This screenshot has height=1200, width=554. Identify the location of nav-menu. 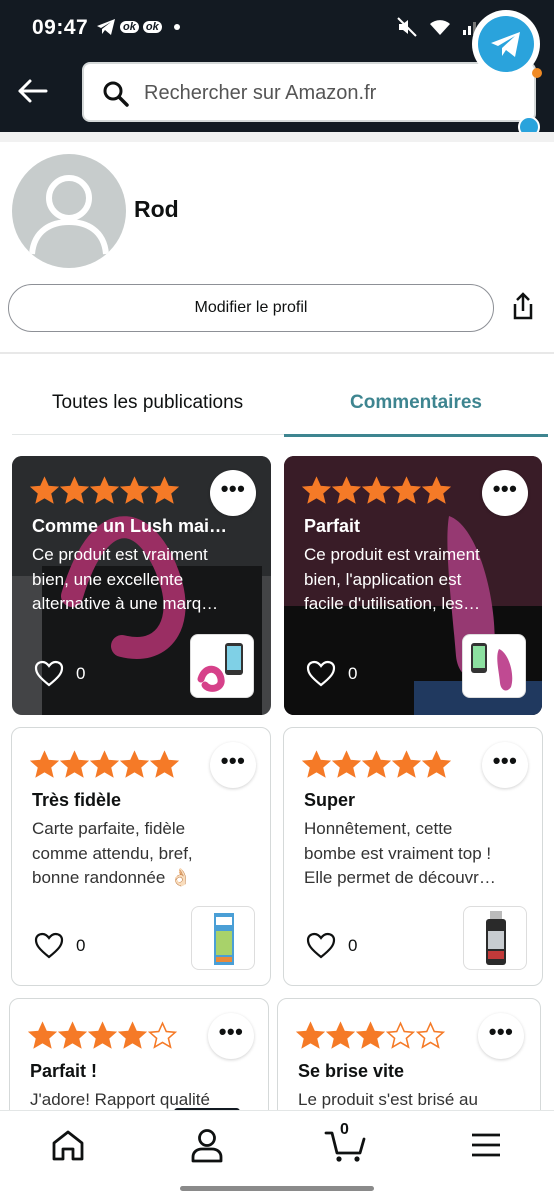
(486, 1145).